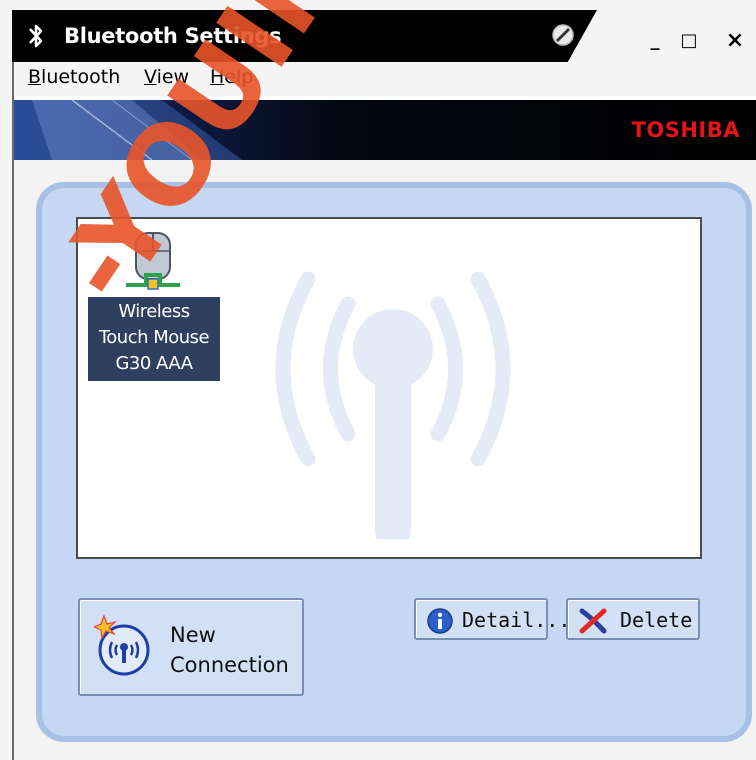 Image resolution: width=756 pixels, height=760 pixels. What do you see at coordinates (153, 261) in the screenshot?
I see `mouse-icon` at bounding box center [153, 261].